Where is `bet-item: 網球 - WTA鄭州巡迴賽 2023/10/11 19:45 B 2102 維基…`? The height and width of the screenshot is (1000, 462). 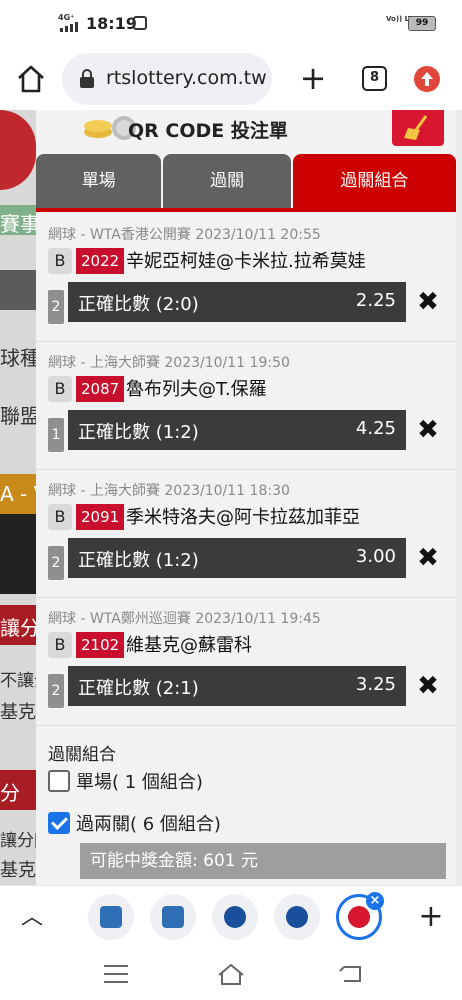
bet-item: 網球 - WTA鄭州巡迴賽 2023/10/11 19:45 B 2102 維基… is located at coordinates (246, 662).